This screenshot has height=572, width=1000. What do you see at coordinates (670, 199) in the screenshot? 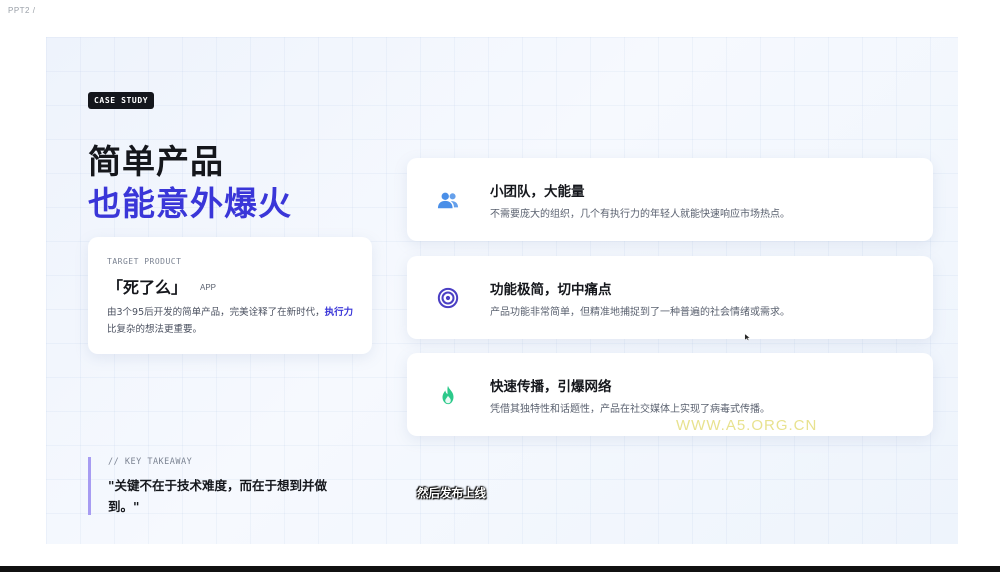
I see `feature-card-team: 小团队，大能量 不需要庞大的组织，几个有执行力的年轻人就能快速响应市场热点。` at bounding box center [670, 199].